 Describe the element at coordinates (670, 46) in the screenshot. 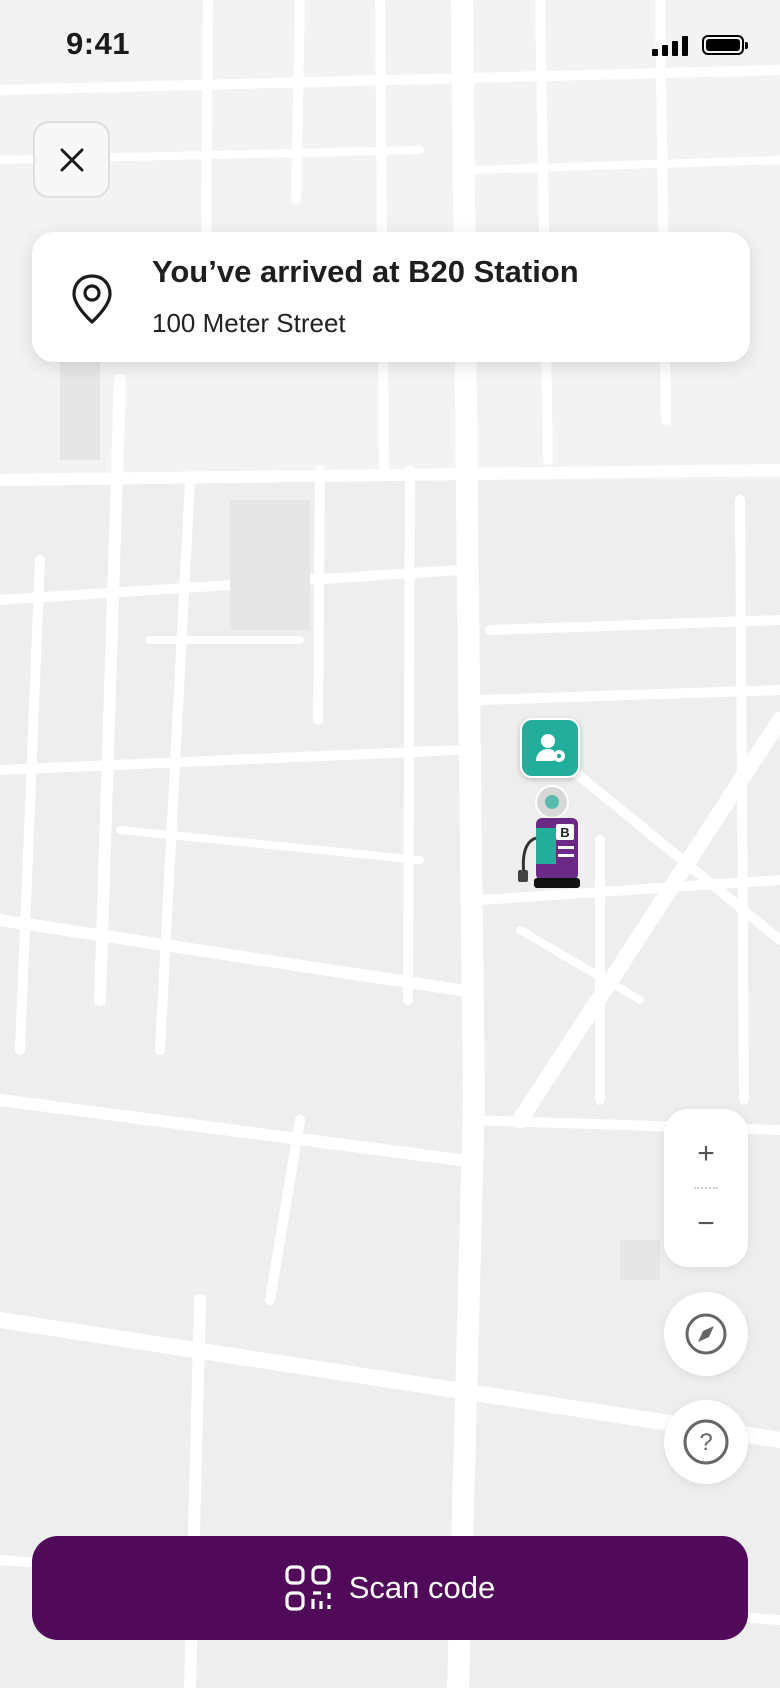

I see `signal-strength-icon` at that location.